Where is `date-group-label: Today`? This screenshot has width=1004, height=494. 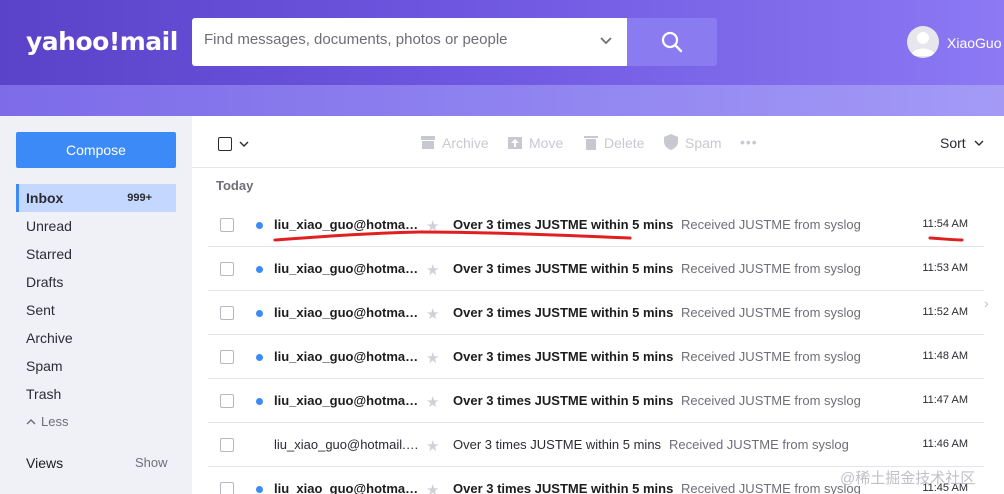 date-group-label: Today is located at coordinates (235, 185).